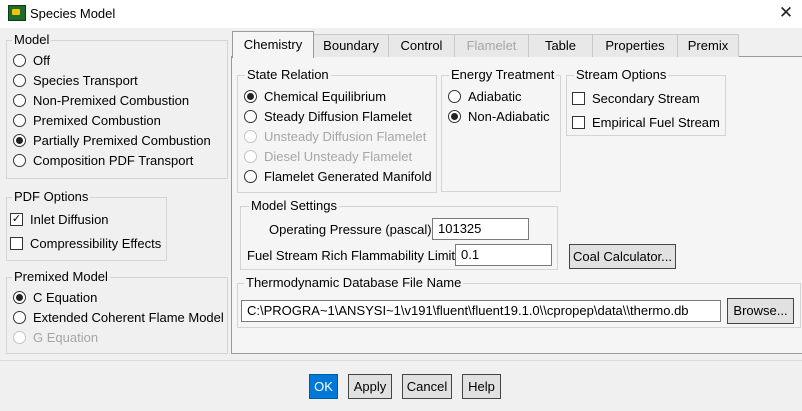 The image size is (802, 411). I want to click on option-label: Diesel Unsteady Flamelet, so click(338, 156).